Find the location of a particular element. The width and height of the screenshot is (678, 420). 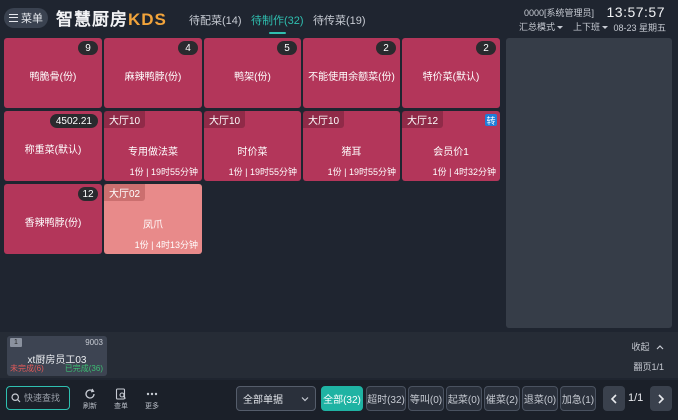

staff-unfinished: 未完成(6) is located at coordinates (27, 368).